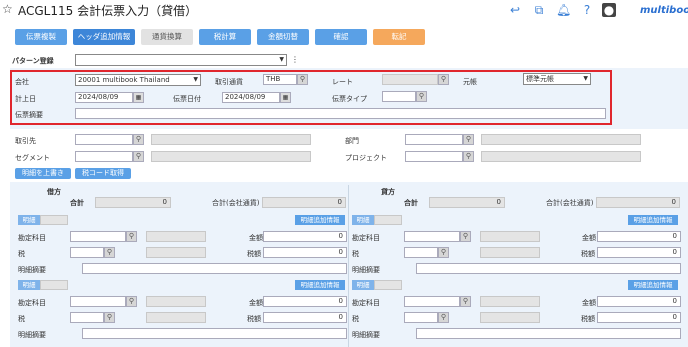 The image size is (688, 347). I want to click on more-icon: ⋮, so click(295, 59).